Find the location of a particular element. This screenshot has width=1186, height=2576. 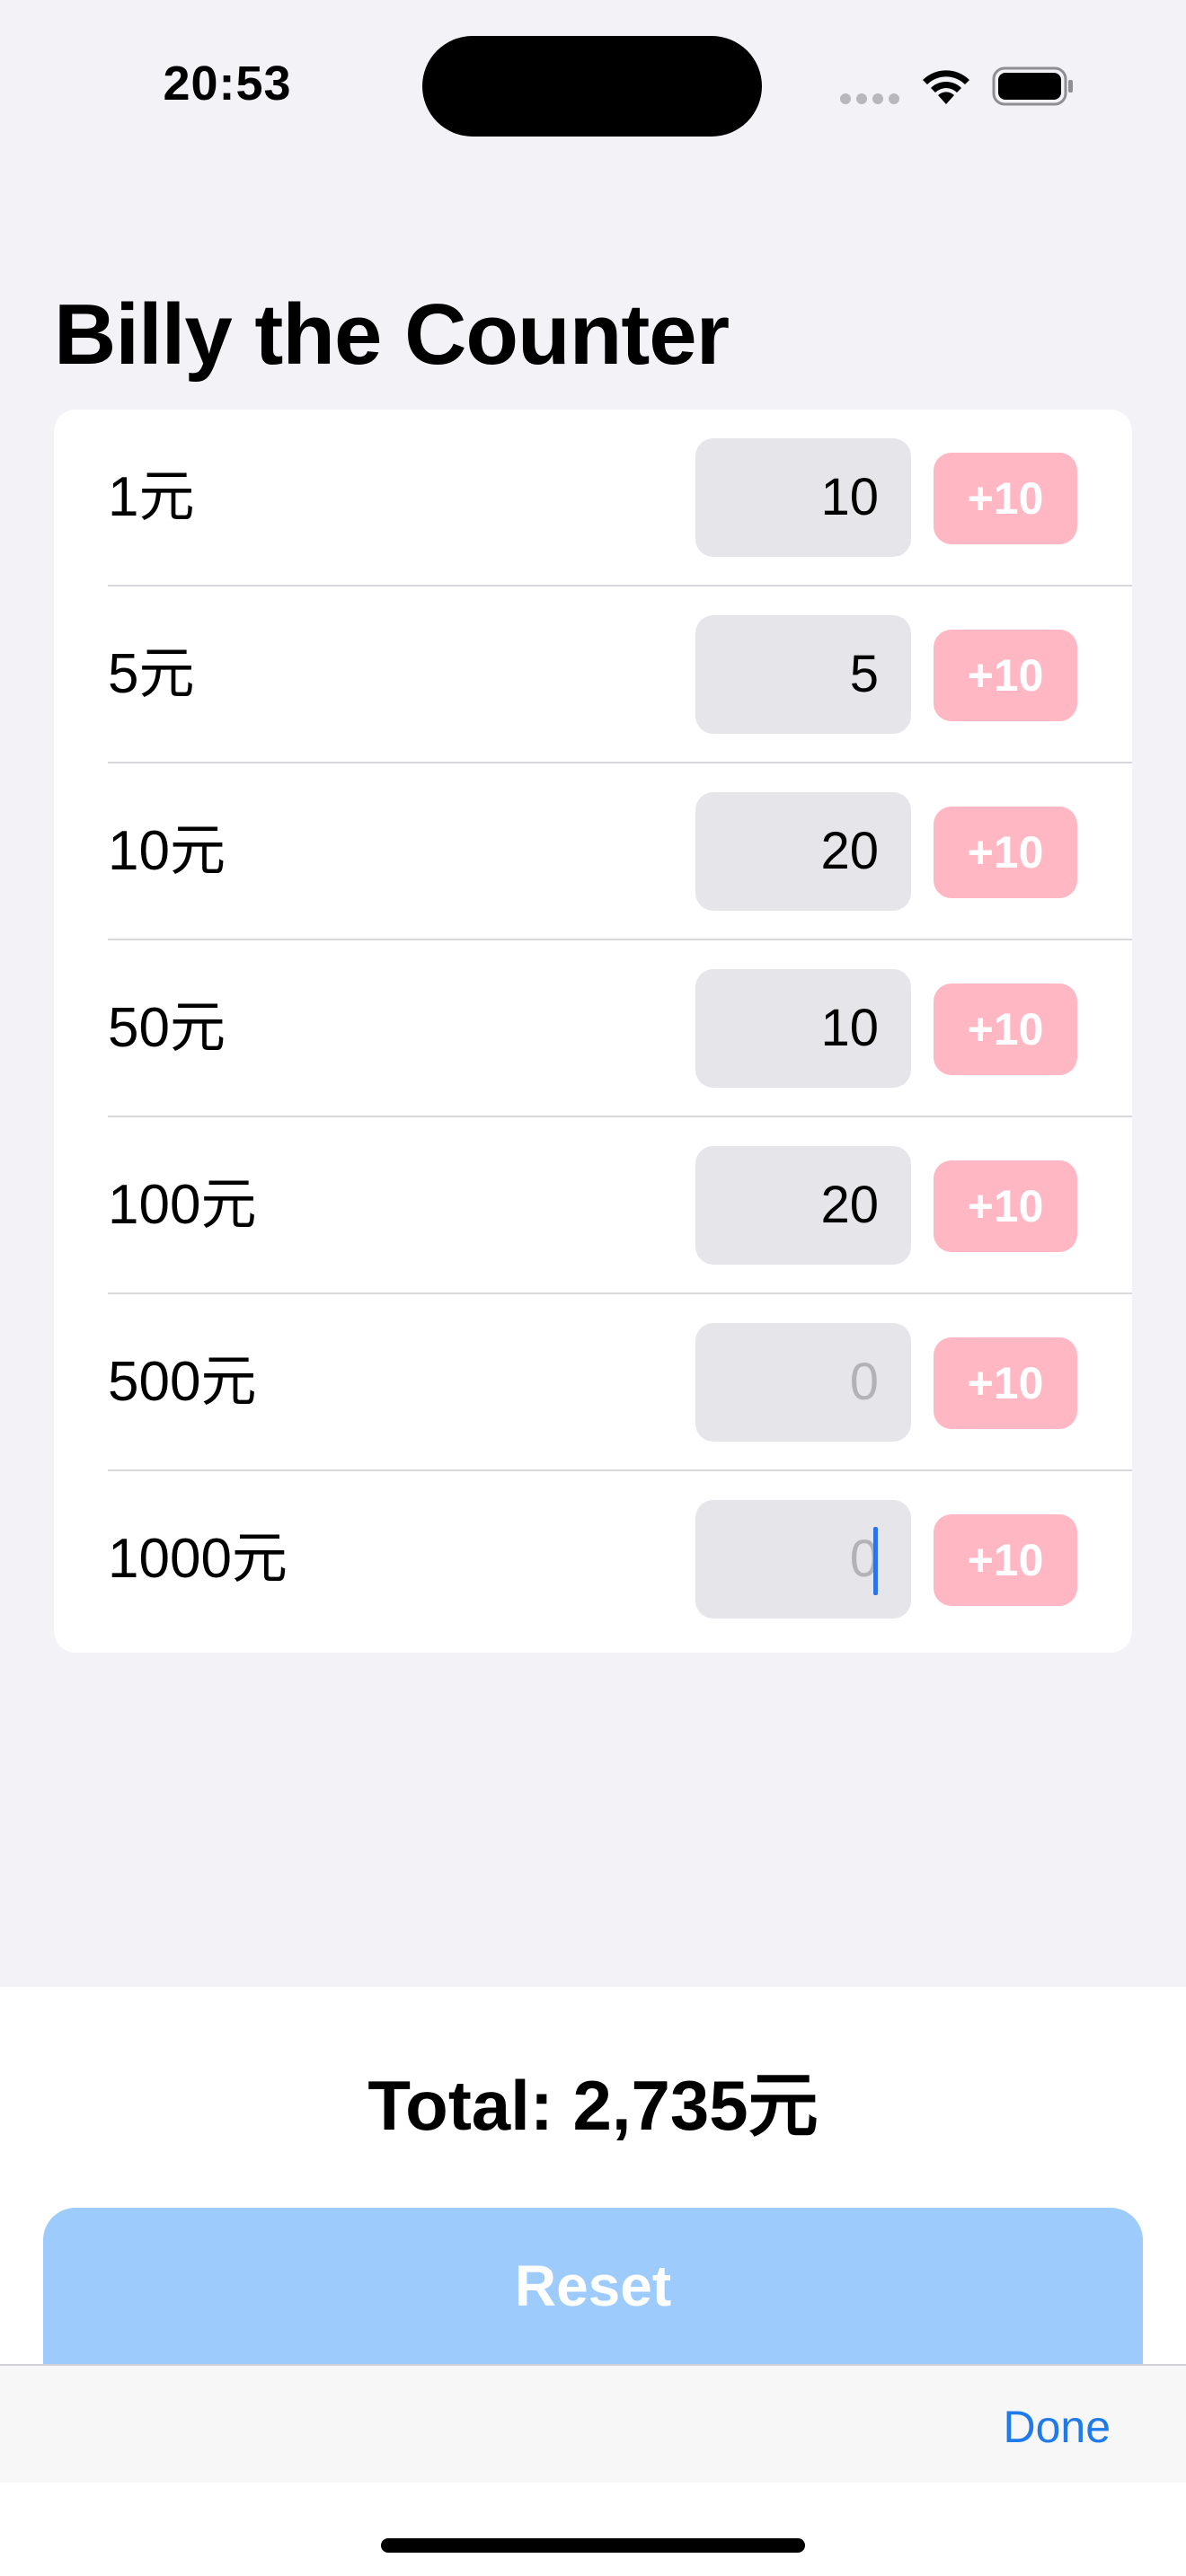

denomination-label: 1000元 is located at coordinates (198, 1559).